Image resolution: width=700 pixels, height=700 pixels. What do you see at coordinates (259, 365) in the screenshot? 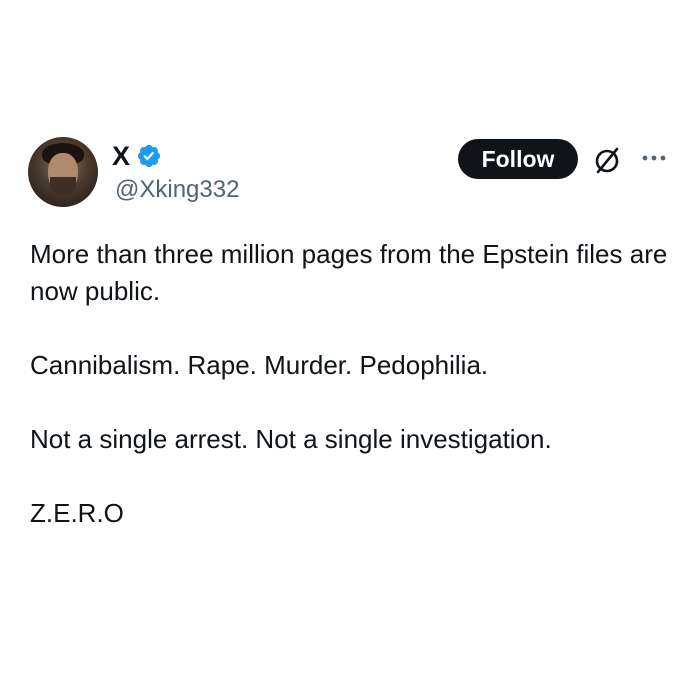
I see `tweet-paragraph: Cannibalism. Rape. Murder. Pedophilia.` at bounding box center [259, 365].